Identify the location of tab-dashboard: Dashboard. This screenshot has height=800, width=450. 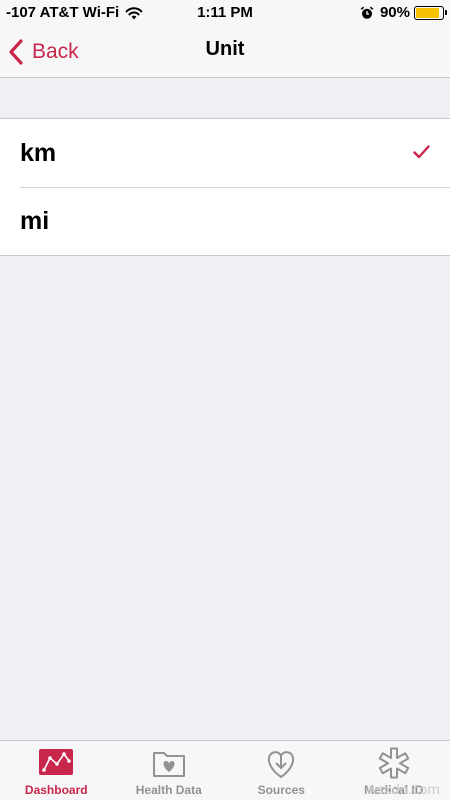
(56, 770).